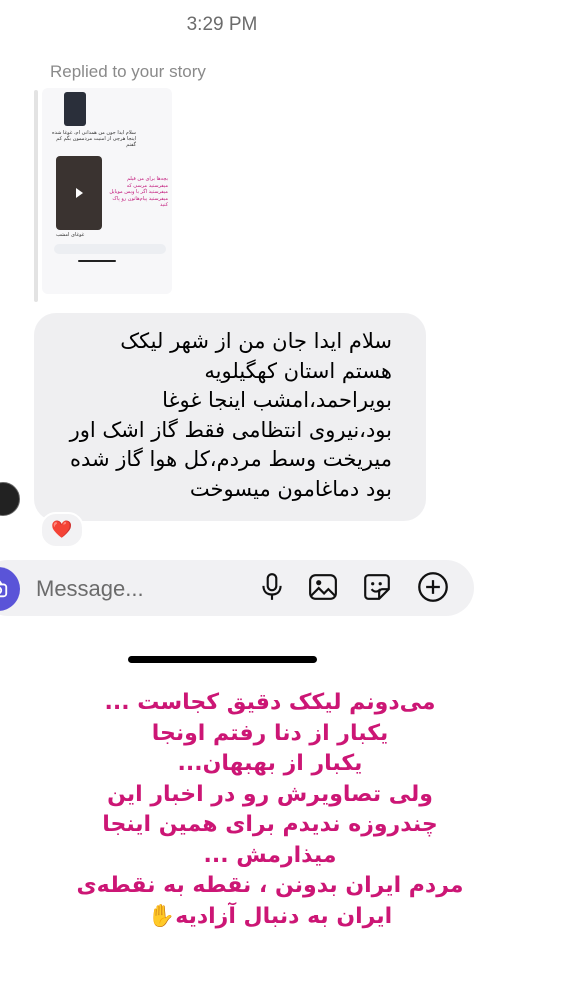  Describe the element at coordinates (277, 400) in the screenshot. I see `message-line: بویراحمد،امشب اینجا غوغا` at that location.